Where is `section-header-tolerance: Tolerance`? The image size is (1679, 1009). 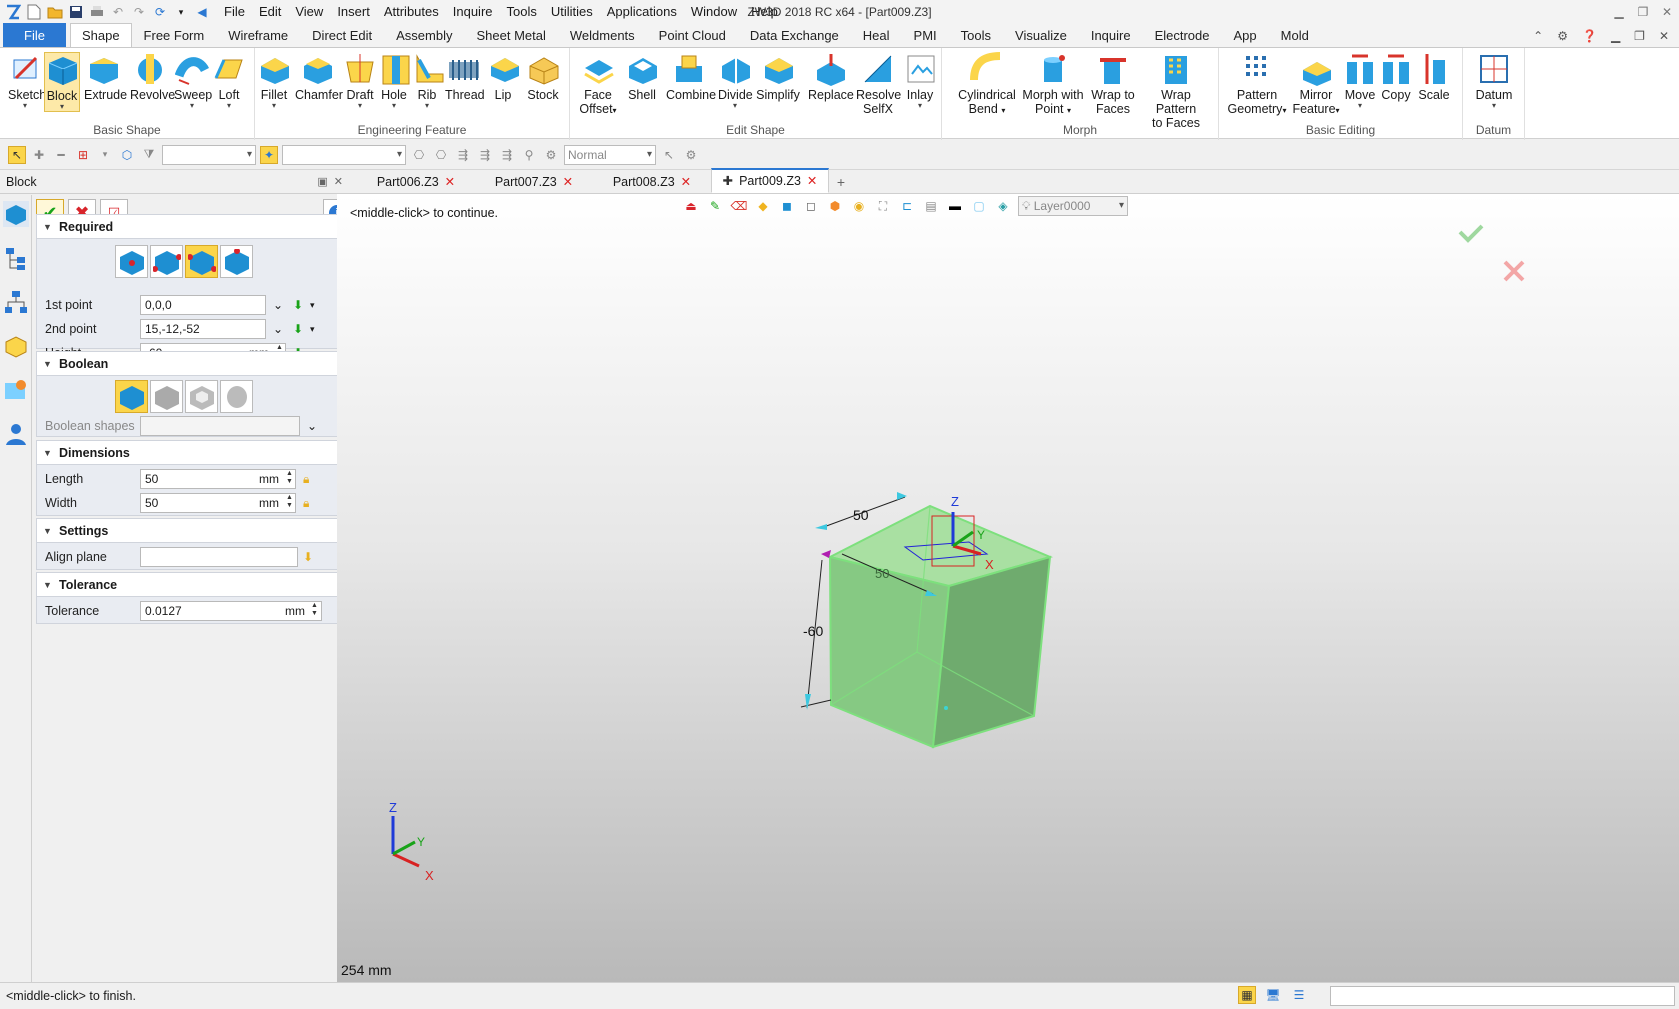
section-header-tolerance: Tolerance is located at coordinates (193, 585).